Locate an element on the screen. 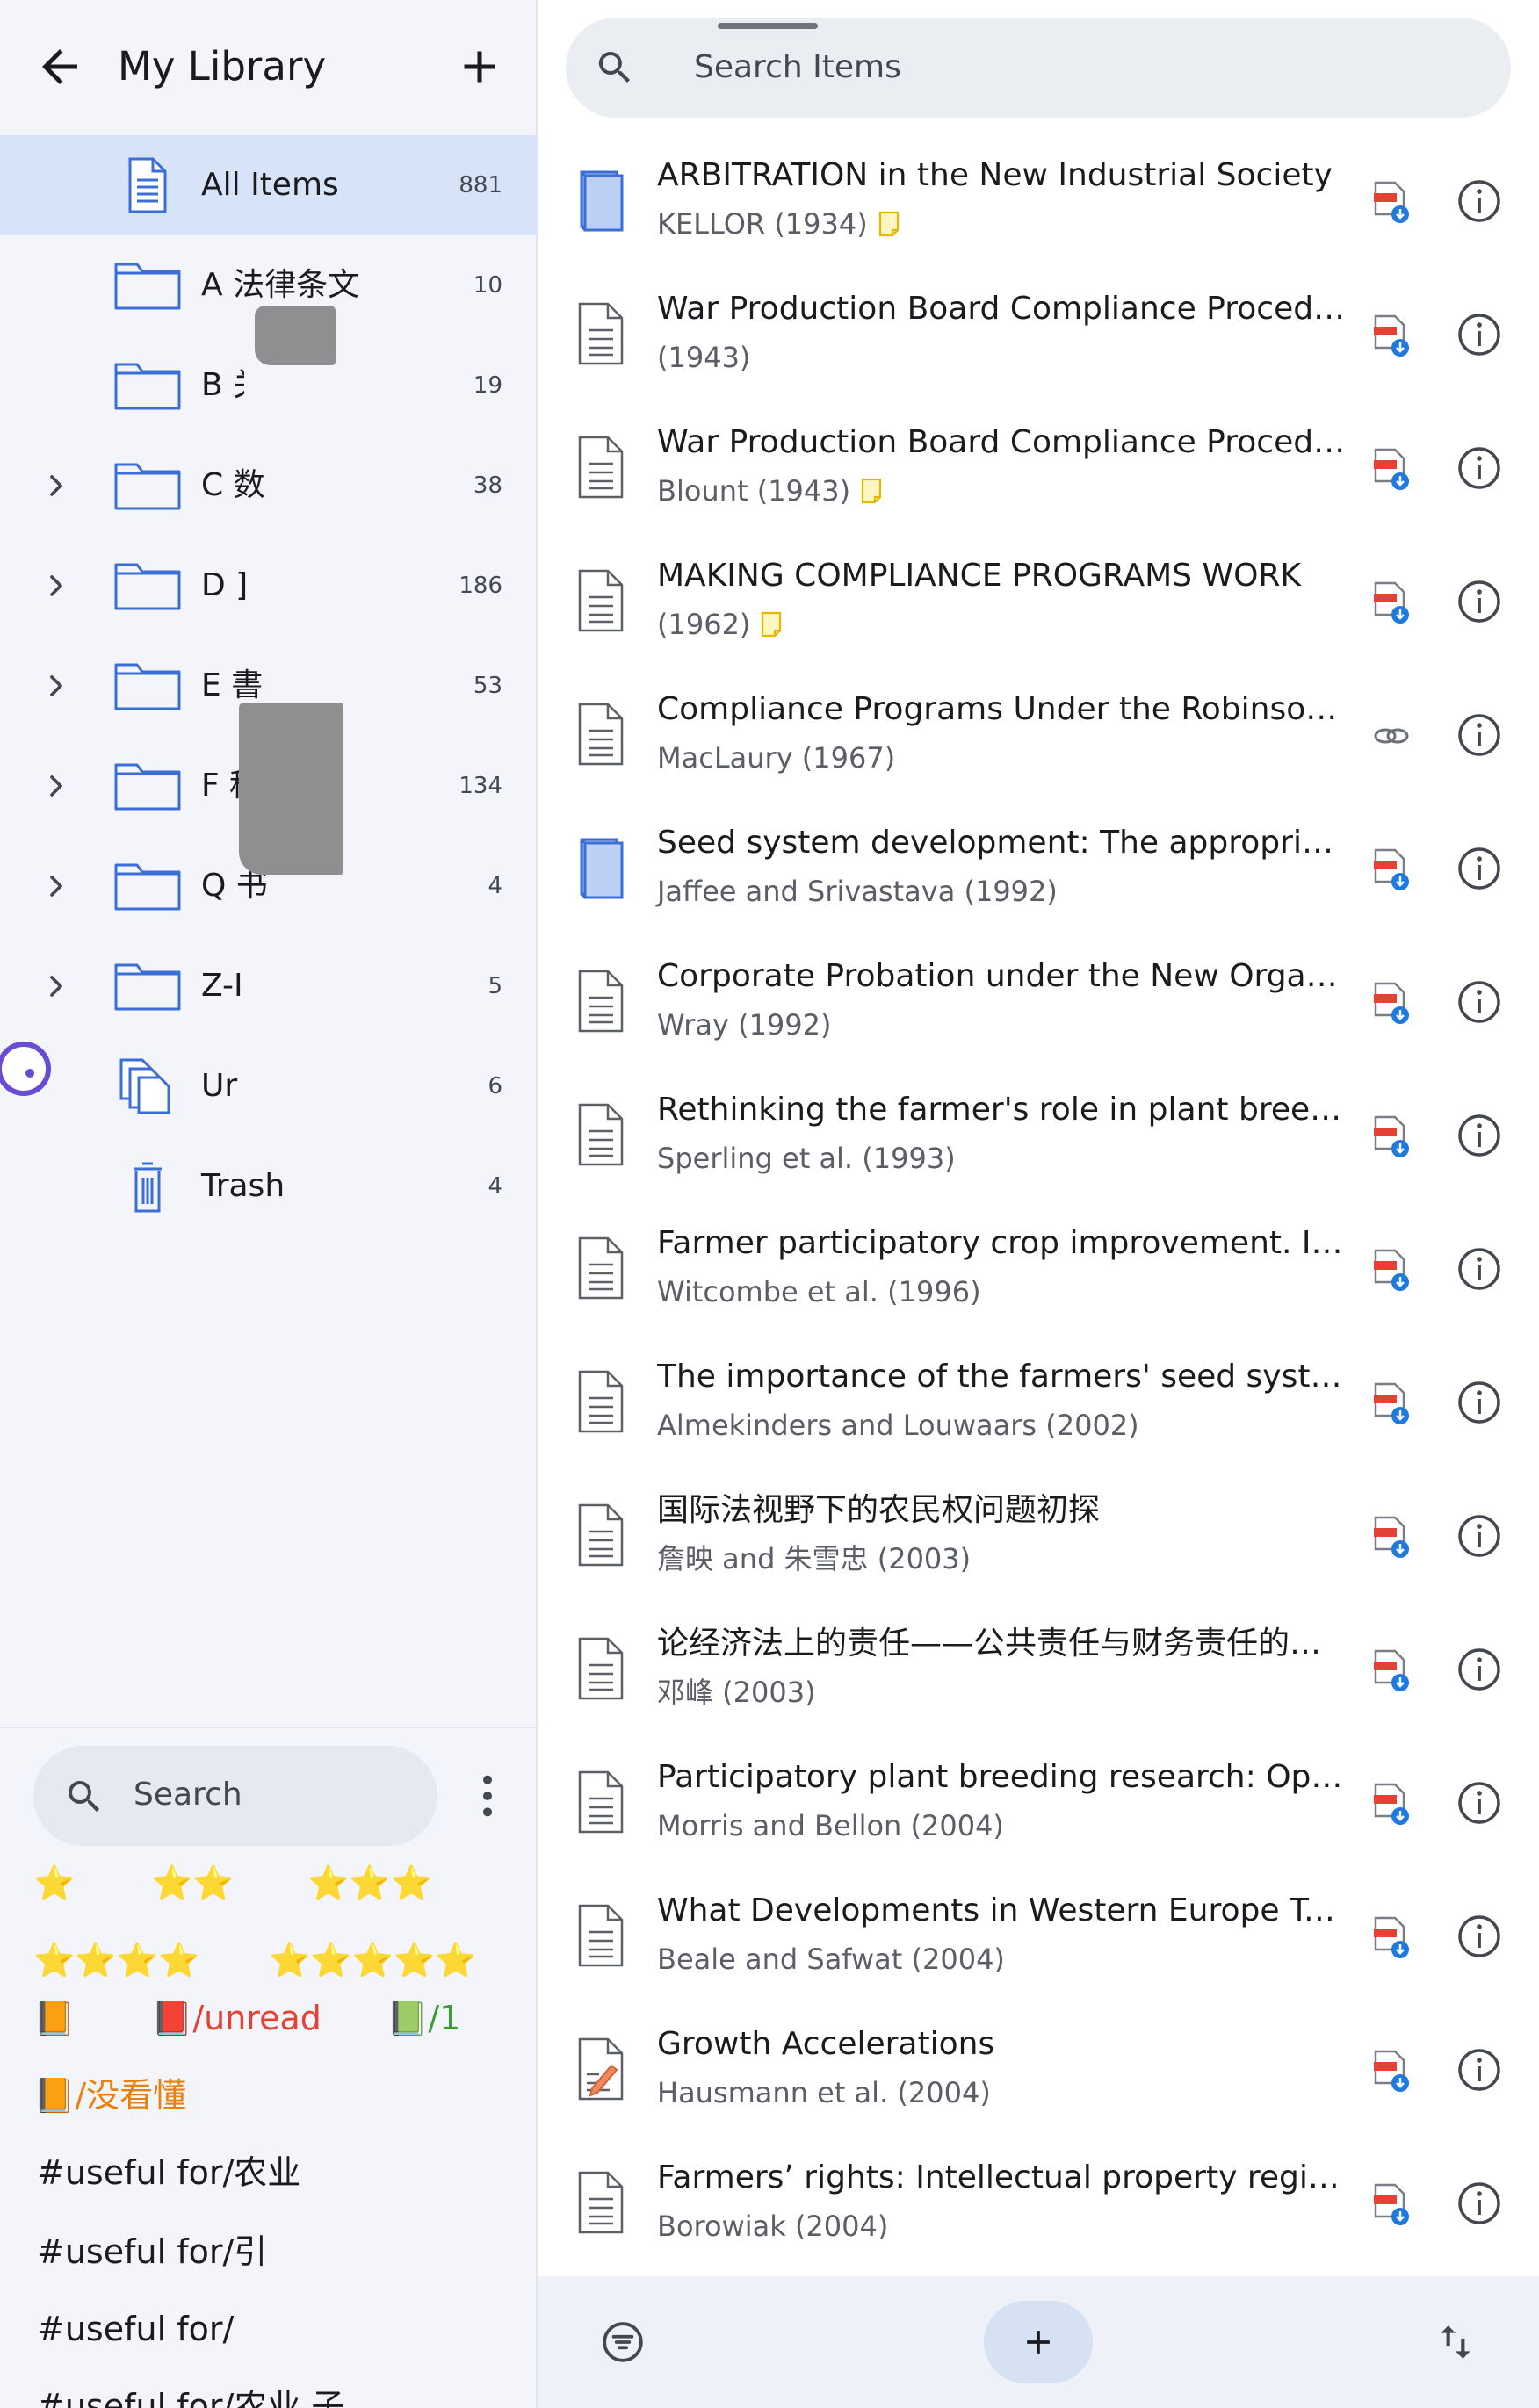  item-creator: Morris and Bellon (2004) is located at coordinates (830, 1826).